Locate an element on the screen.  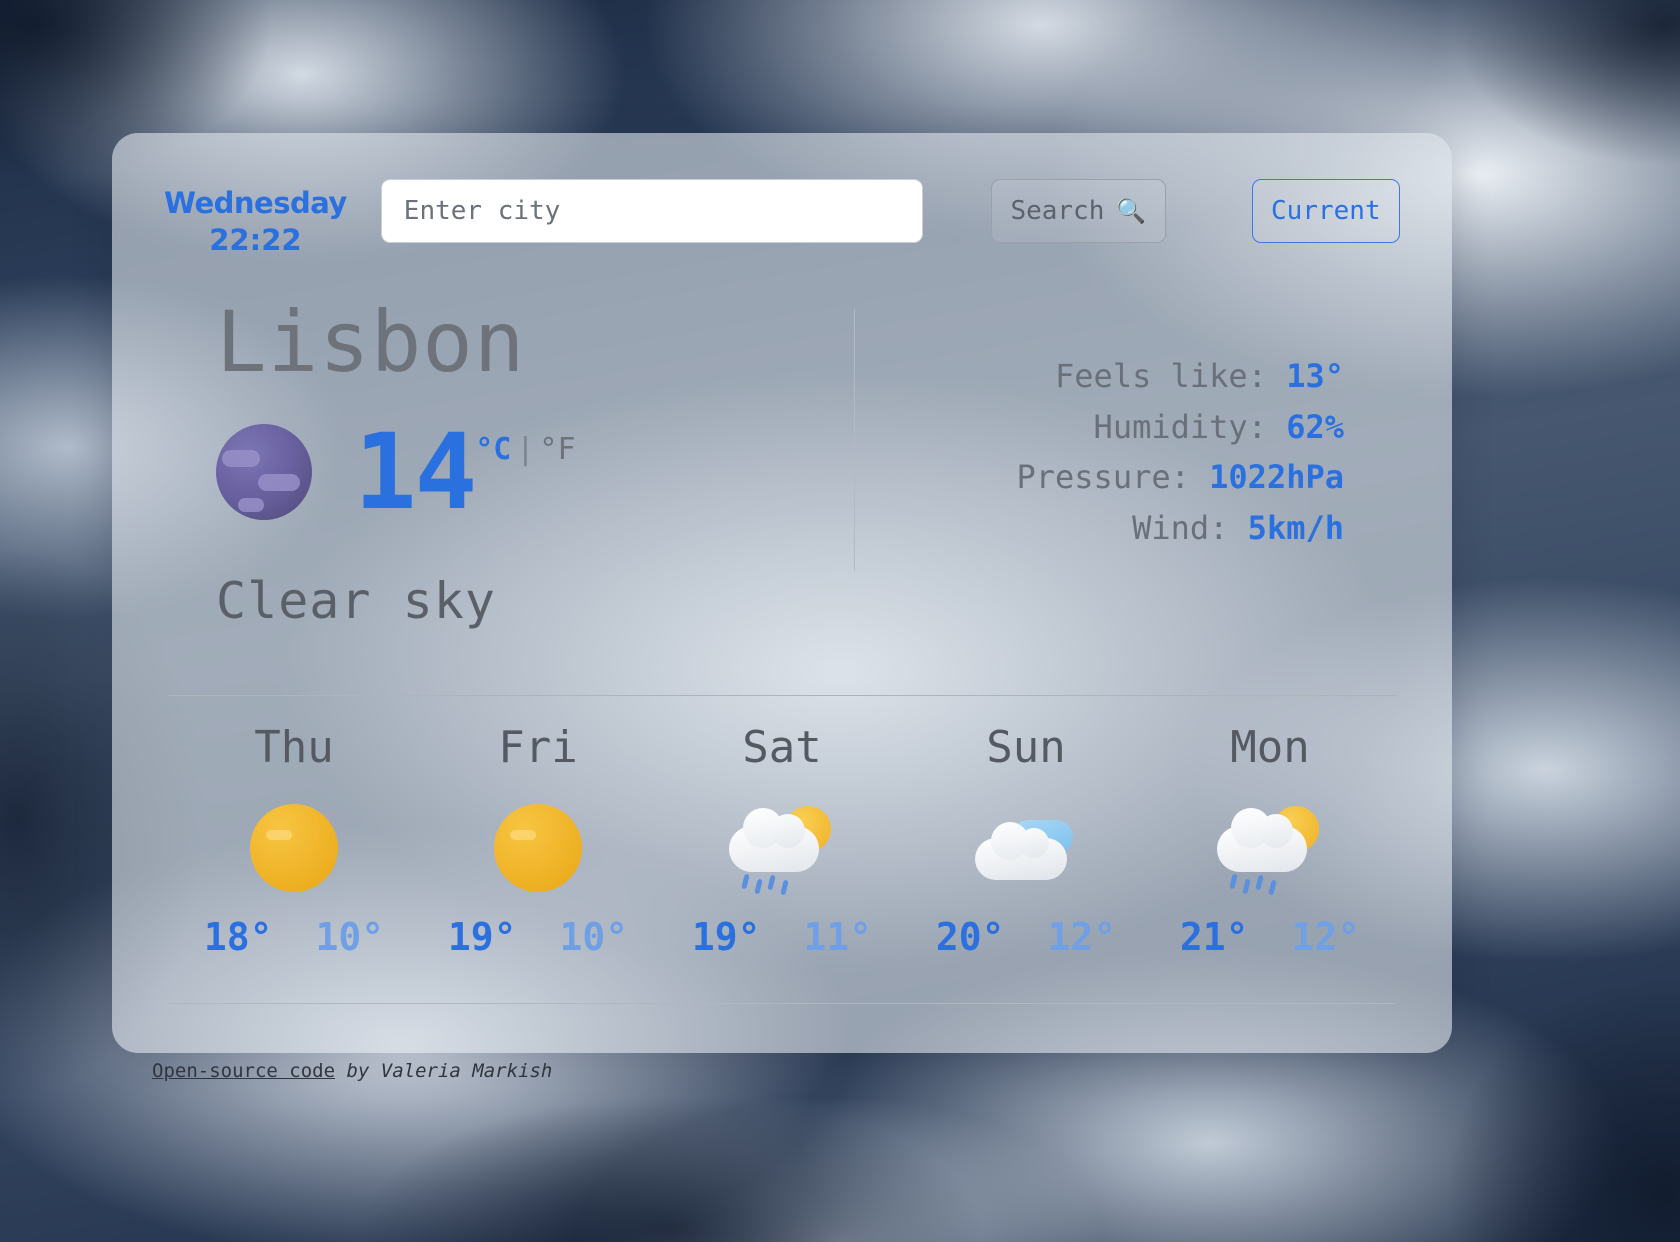
forecast-top-divider is located at coordinates (782, 695).